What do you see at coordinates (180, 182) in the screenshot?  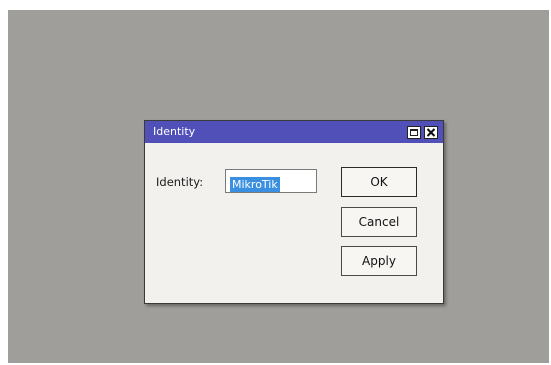 I see `identity-label: Identity:` at bounding box center [180, 182].